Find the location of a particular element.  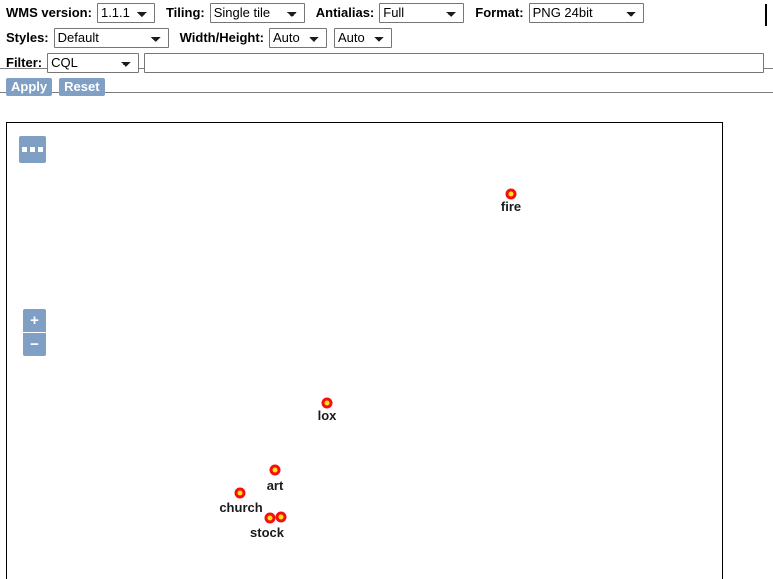

toolbar-row-styles: Styles: Default Width/Height: Auto Auto is located at coordinates (386, 37).